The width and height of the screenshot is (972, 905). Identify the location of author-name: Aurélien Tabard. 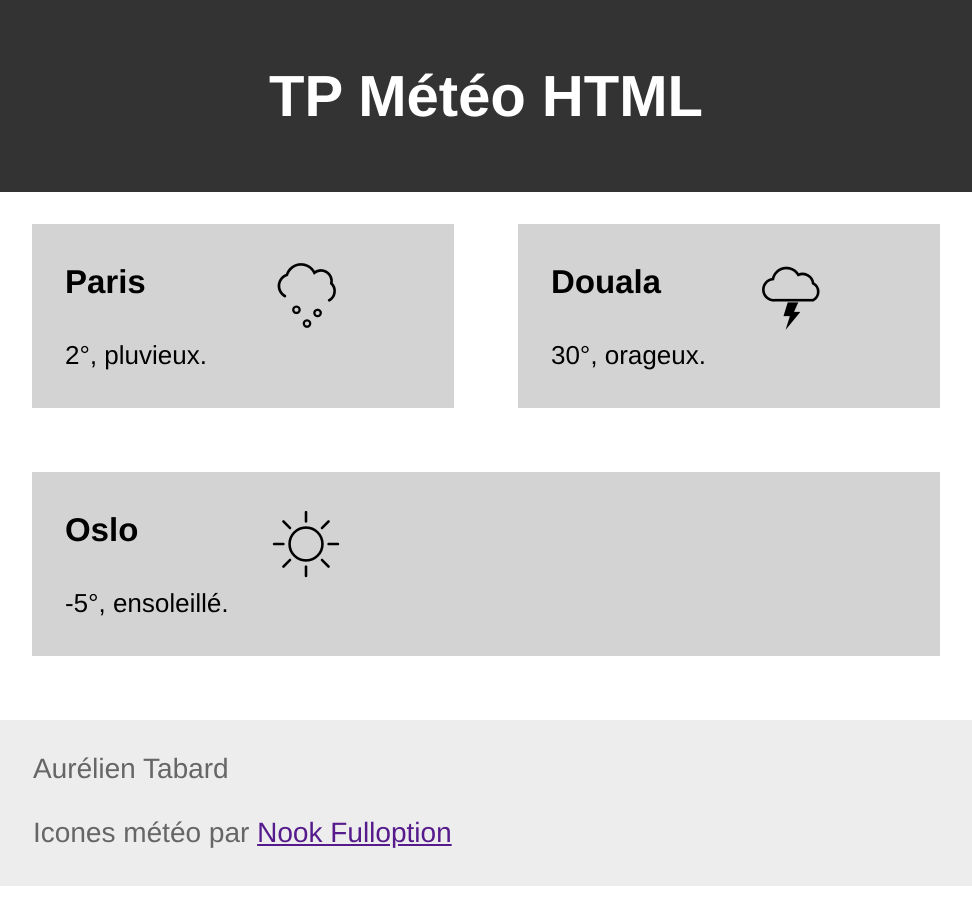
(131, 769).